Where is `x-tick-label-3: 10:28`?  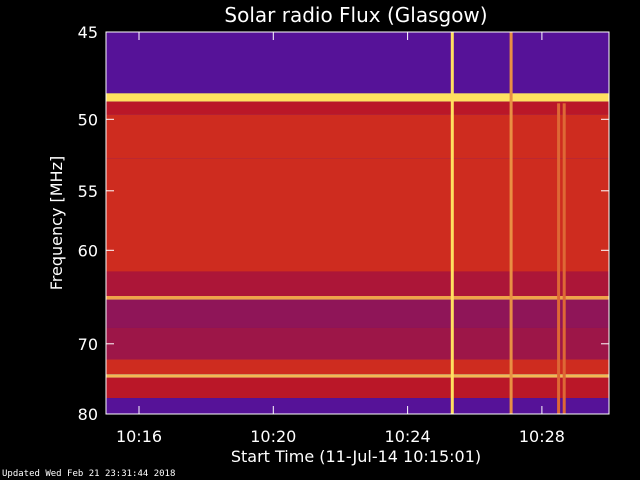 x-tick-label-3: 10:28 is located at coordinates (542, 436).